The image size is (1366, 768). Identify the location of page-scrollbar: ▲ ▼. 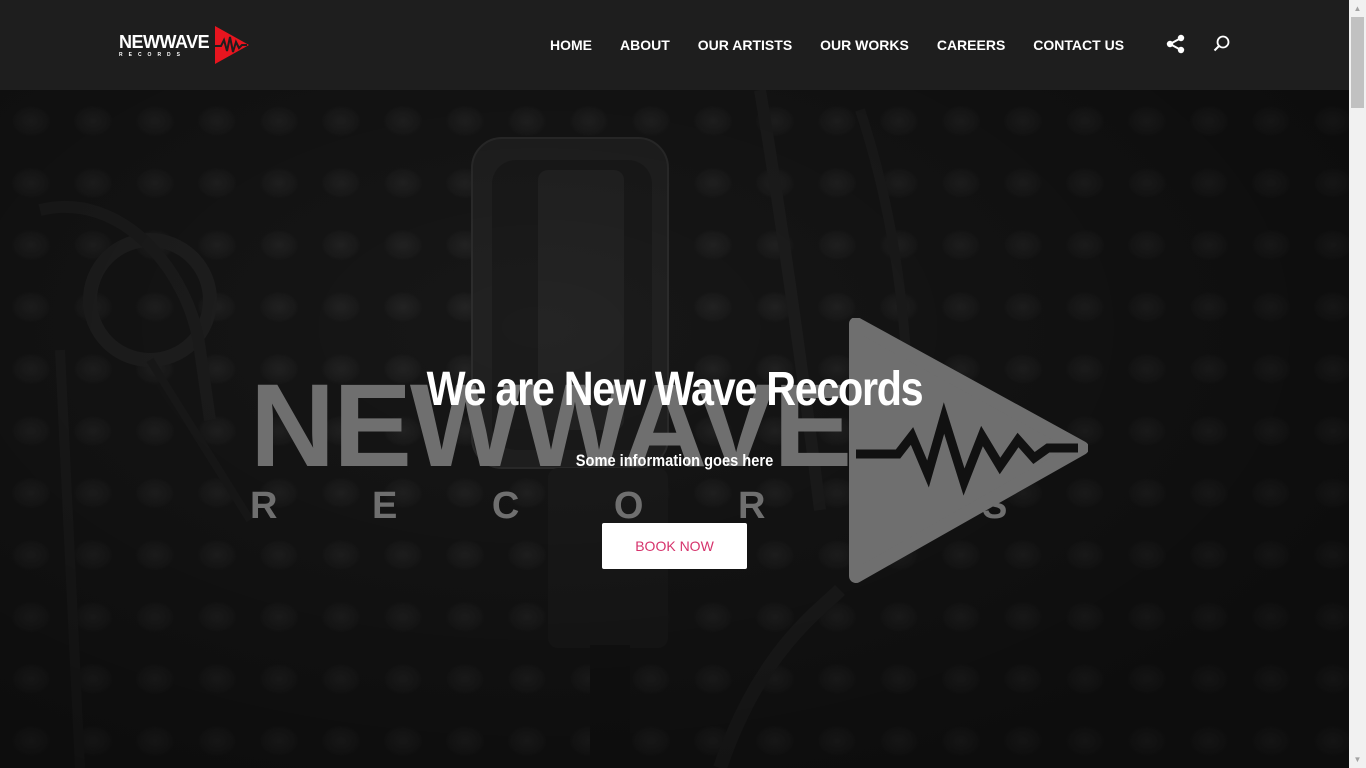
(1357, 384).